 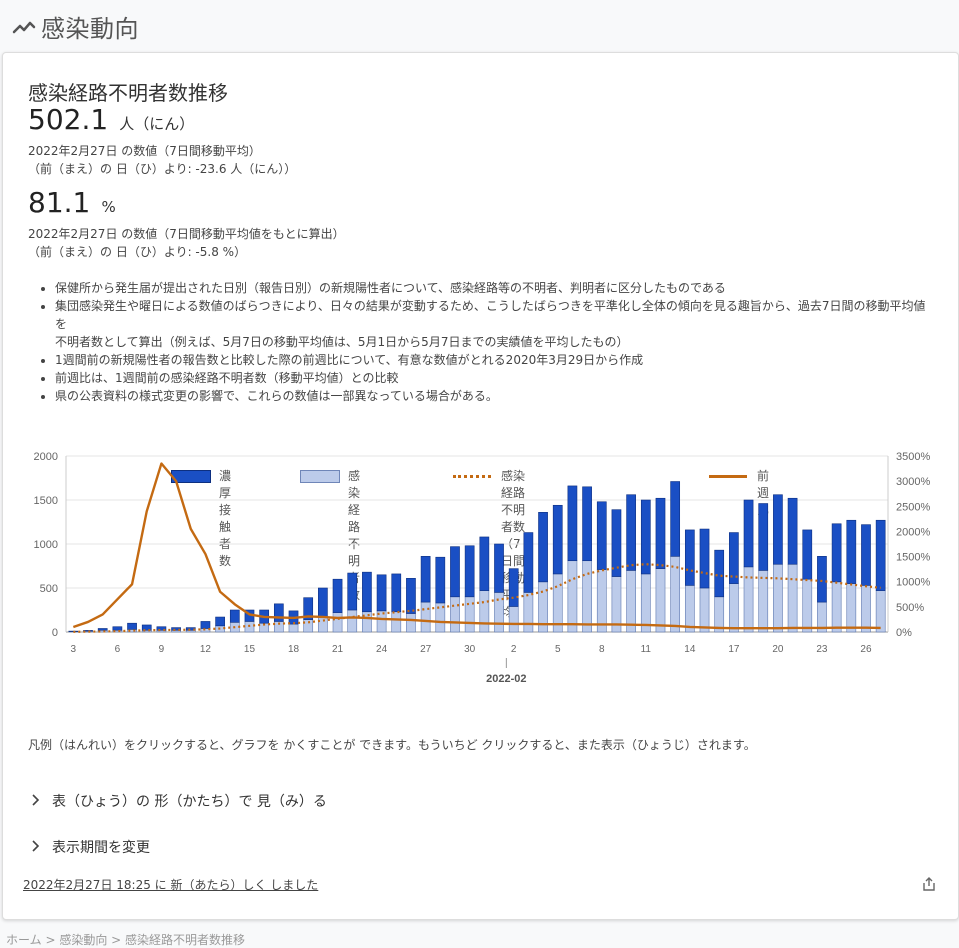 I want to click on main-value: 502.1, so click(x=68, y=119).